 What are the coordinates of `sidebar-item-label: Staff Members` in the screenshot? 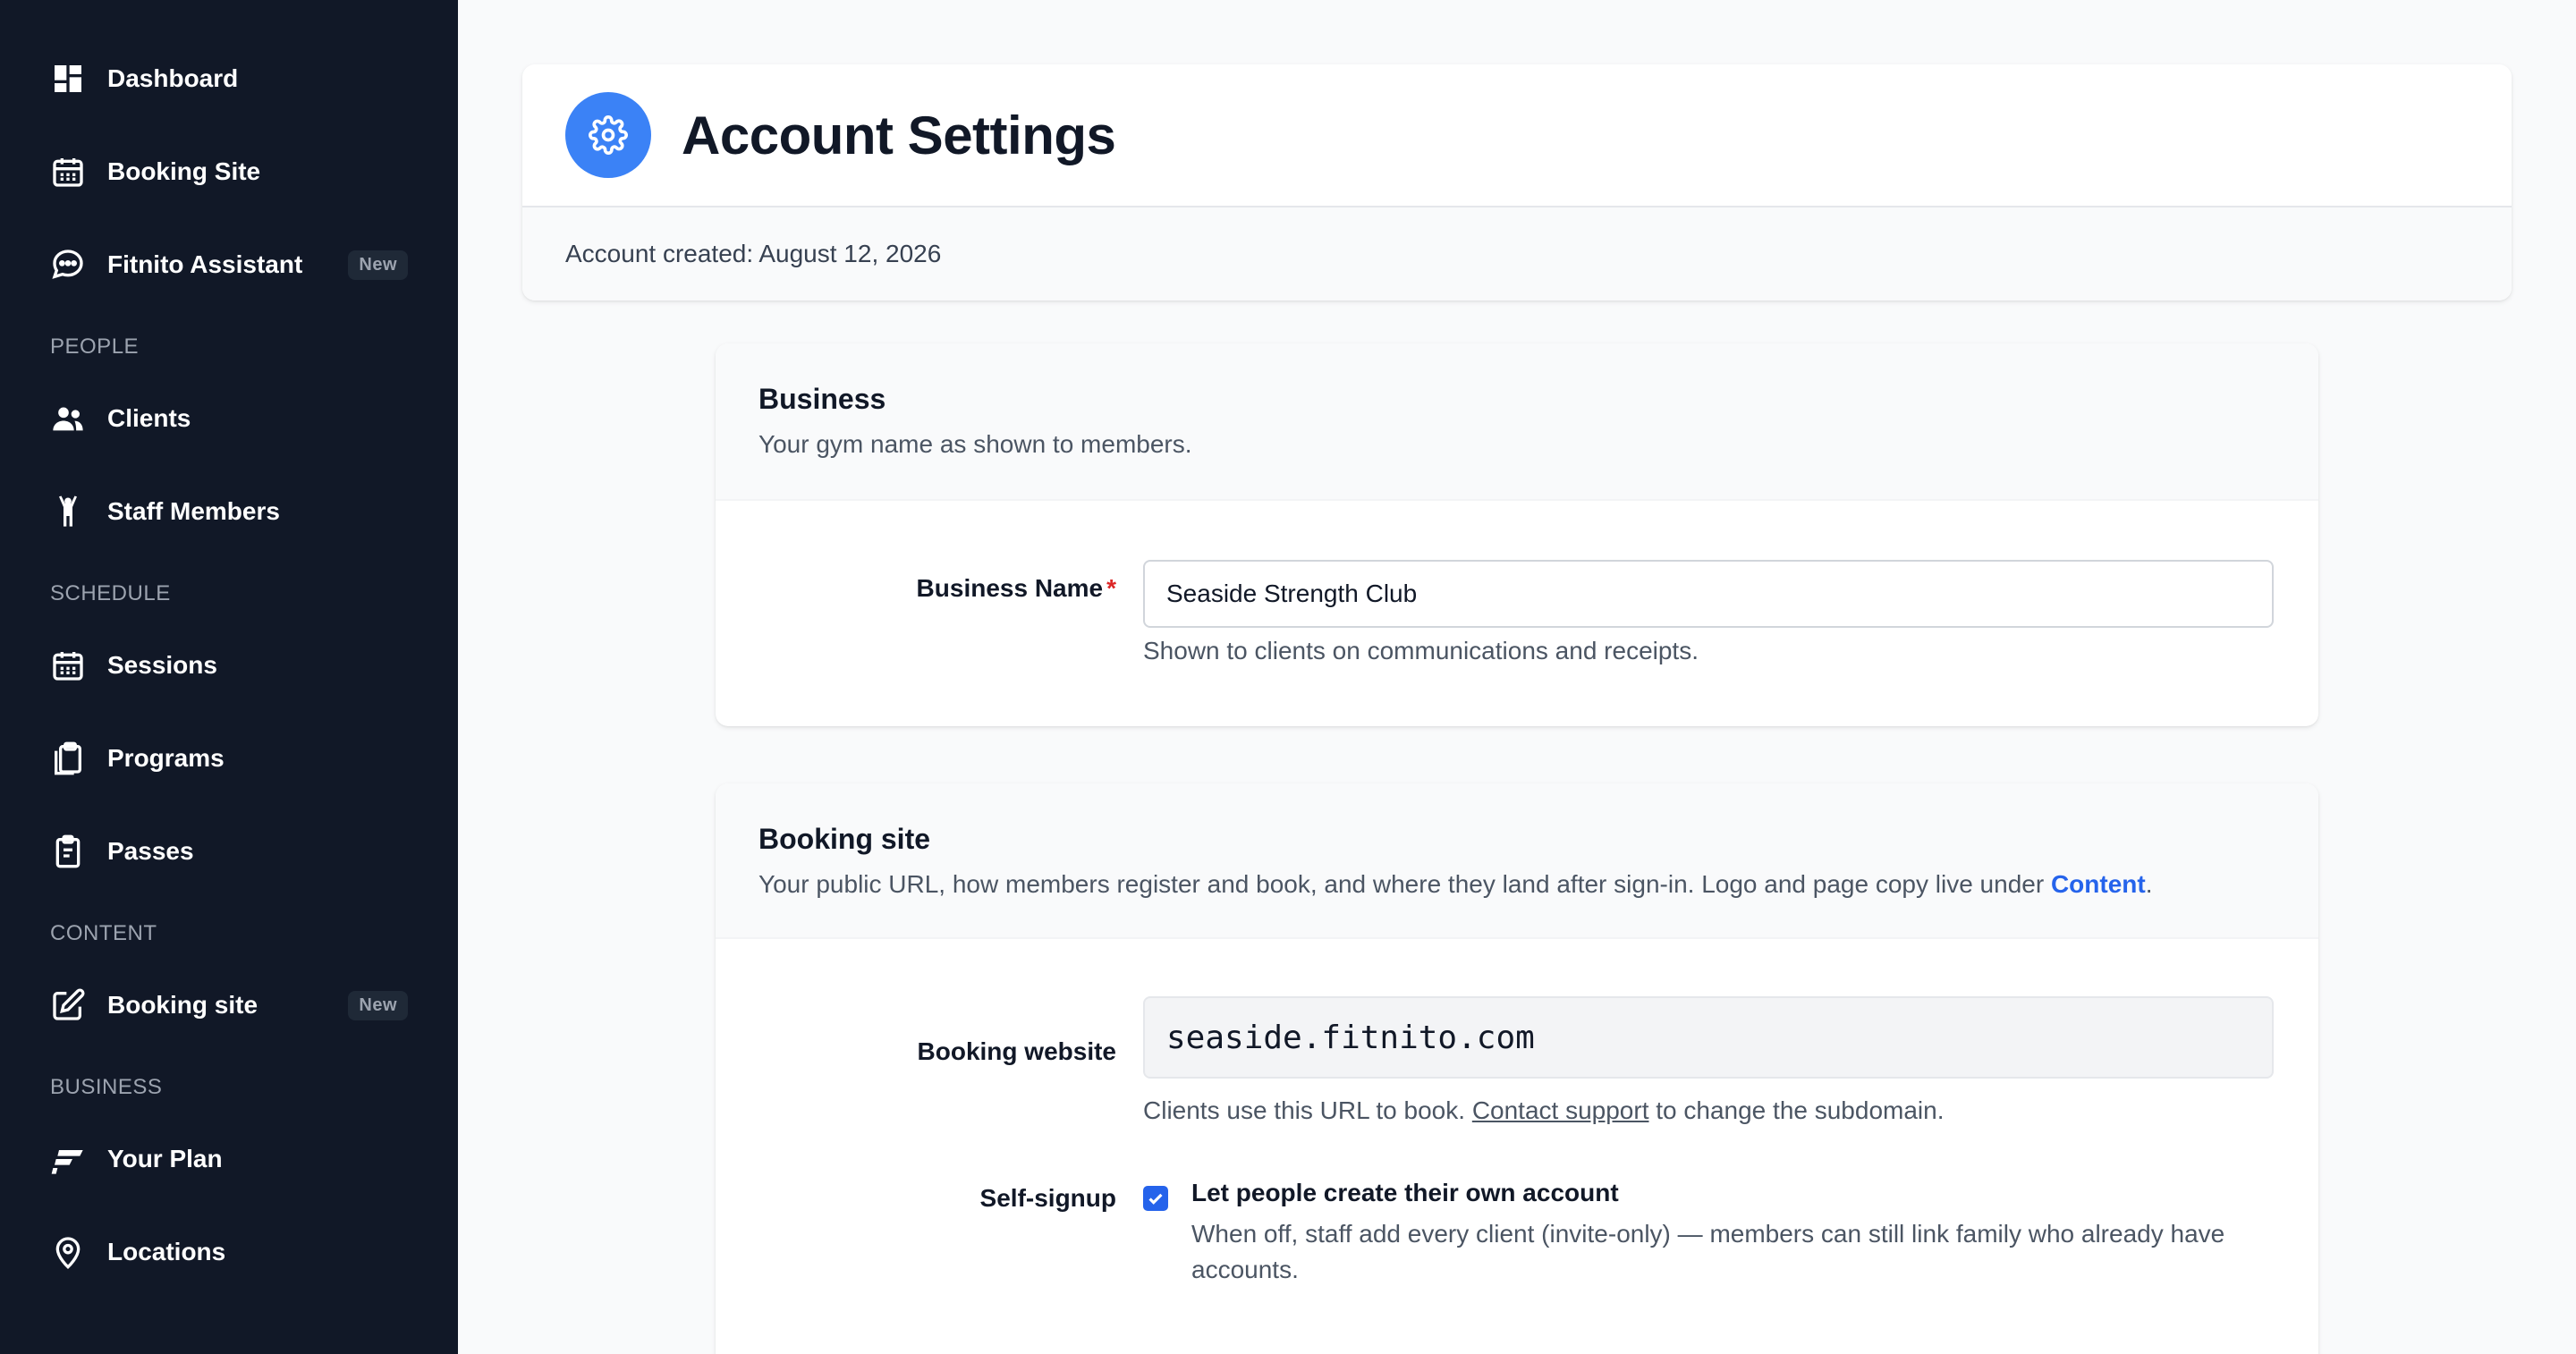 It's located at (193, 511).